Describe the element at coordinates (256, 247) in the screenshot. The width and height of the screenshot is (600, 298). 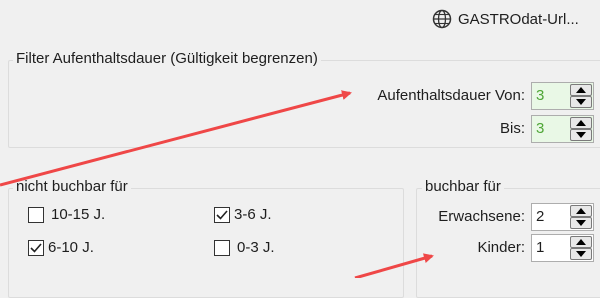
I see `checkbox-0-3-label: 0-3 J.` at that location.